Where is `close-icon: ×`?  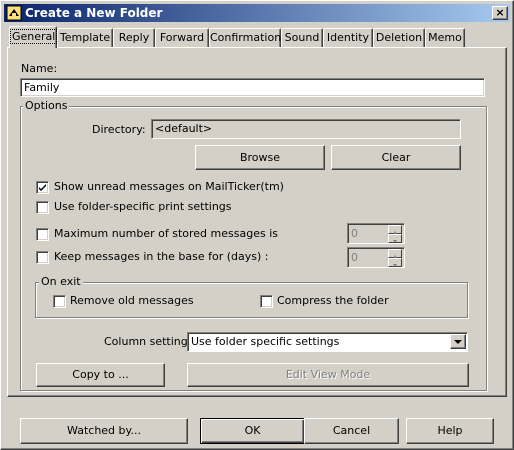 close-icon: × is located at coordinates (500, 12).